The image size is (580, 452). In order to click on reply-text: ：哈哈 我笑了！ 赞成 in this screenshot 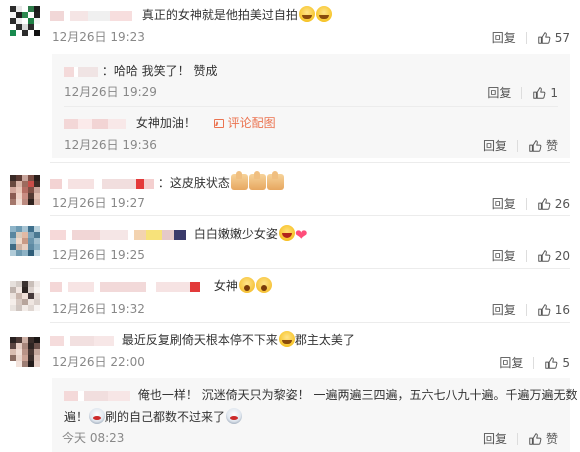, I will do `click(159, 71)`.